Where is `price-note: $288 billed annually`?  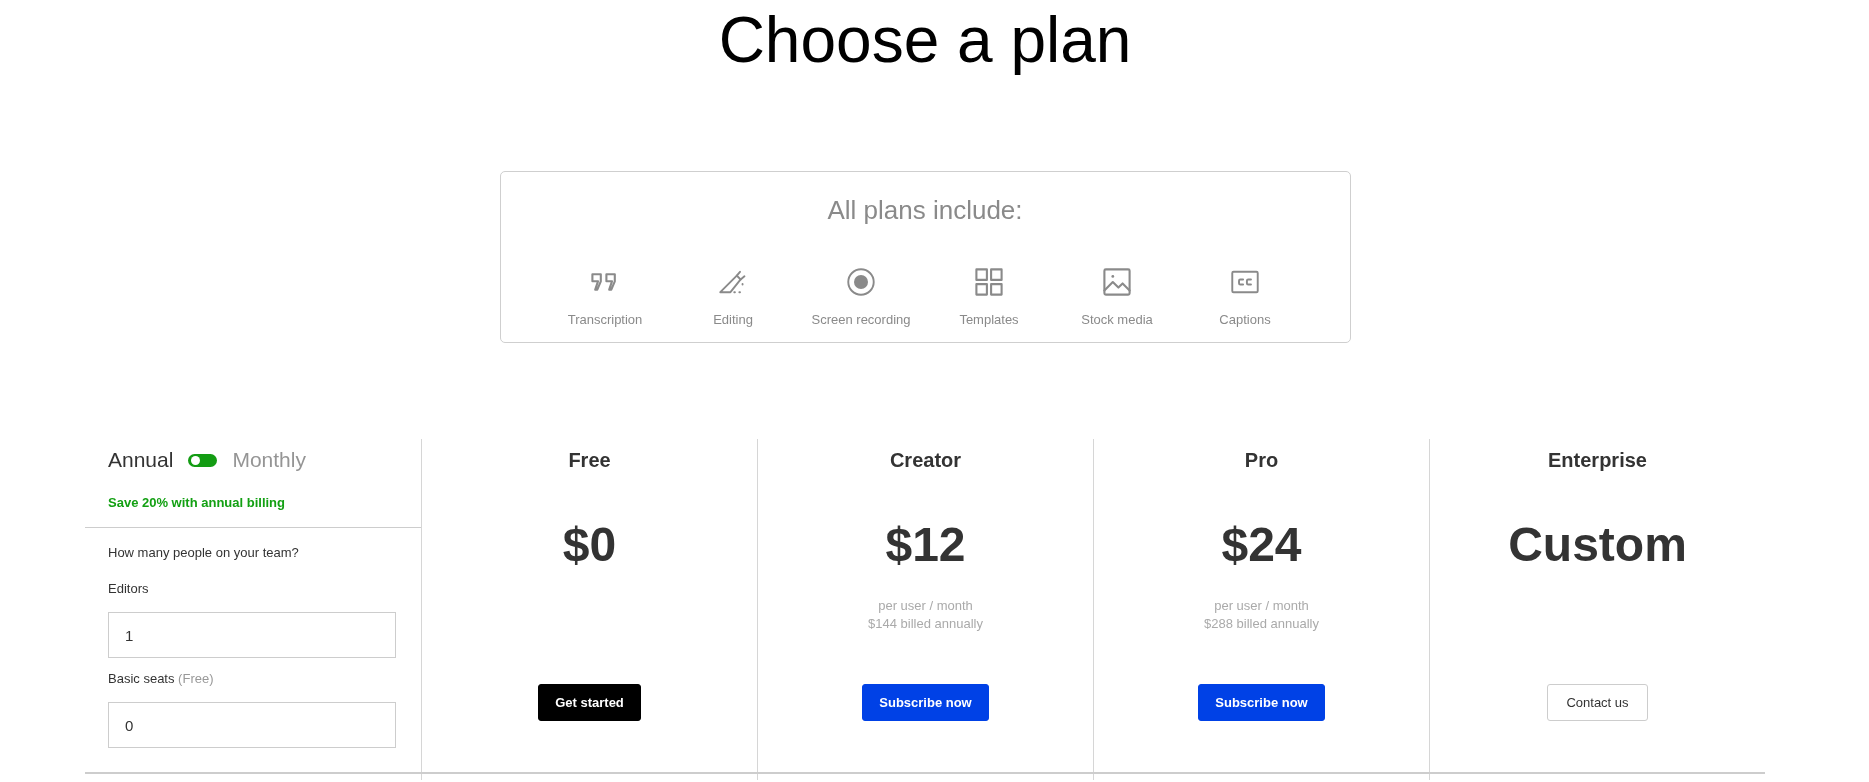 price-note: $288 billed annually is located at coordinates (1261, 624).